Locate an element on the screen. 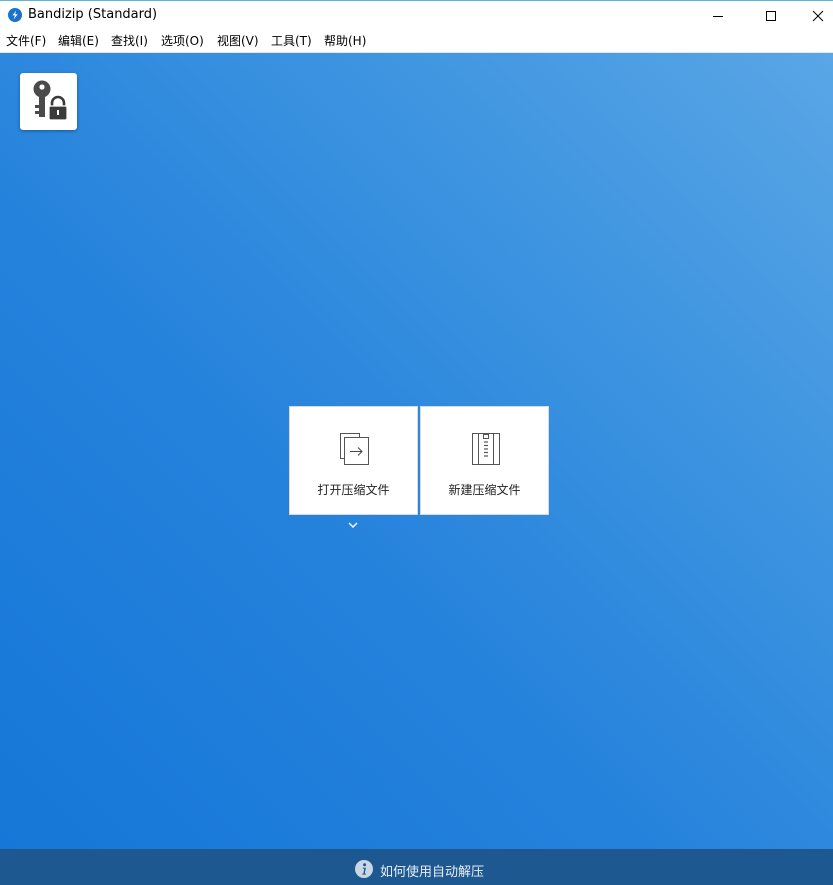 The image size is (833, 885). new-archive-icon is located at coordinates (486, 449).